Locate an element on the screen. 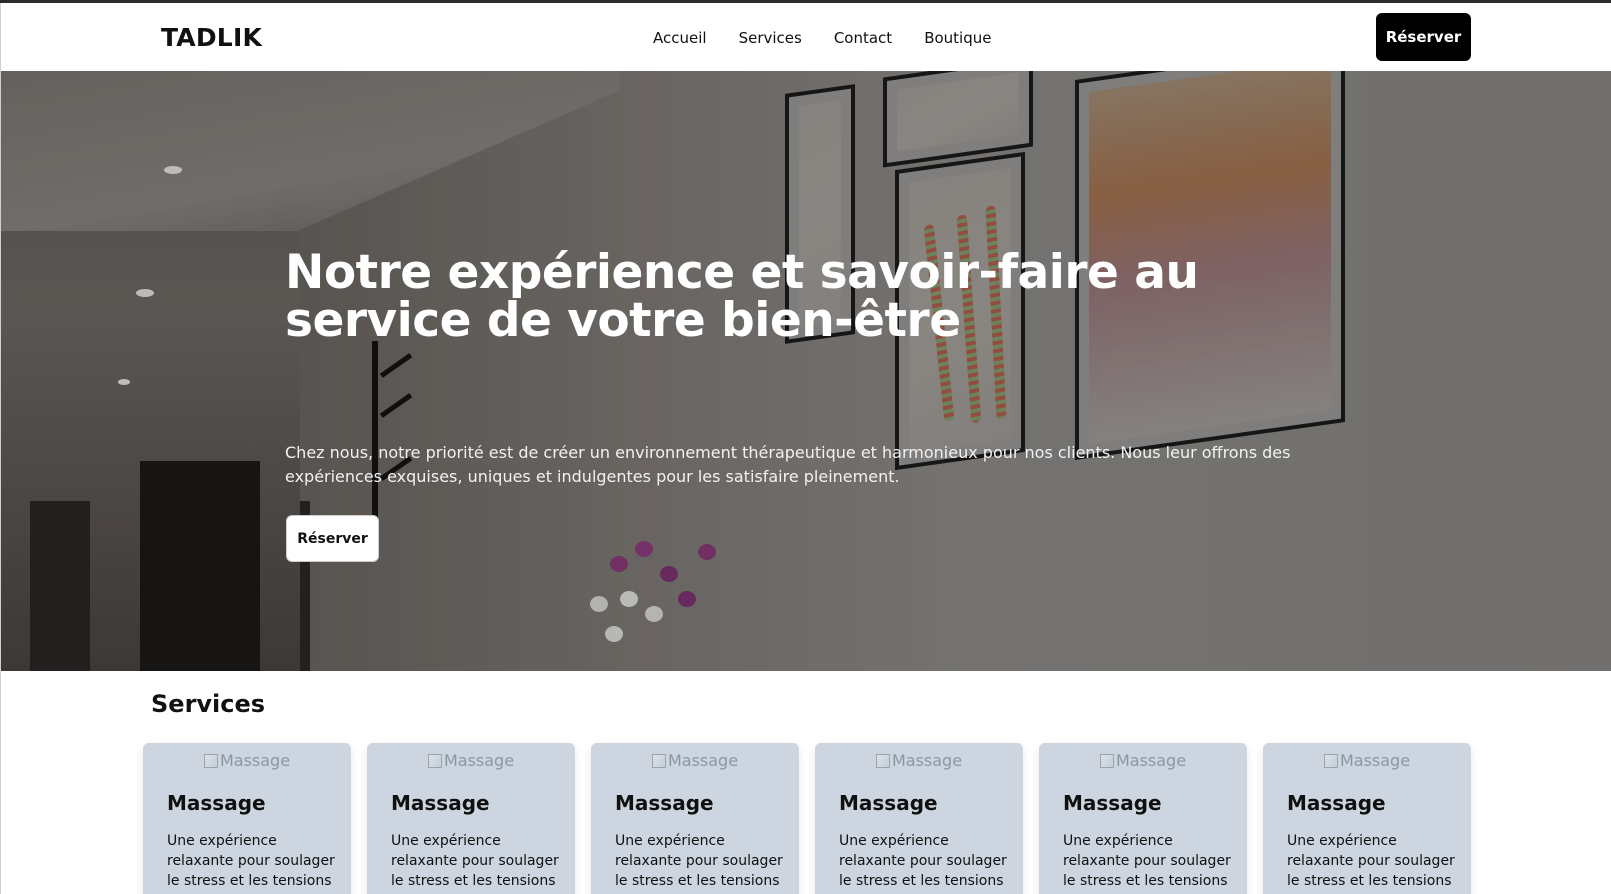 Image resolution: width=1611 pixels, height=894 pixels. nav-link-services: Services is located at coordinates (770, 38).